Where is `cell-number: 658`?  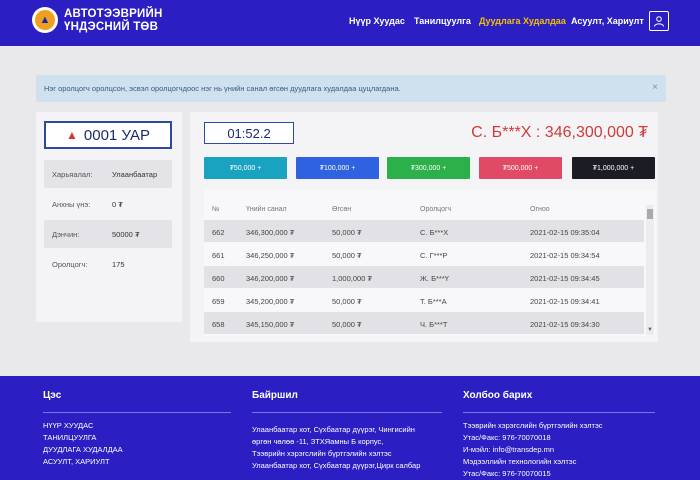 cell-number: 658 is located at coordinates (218, 324).